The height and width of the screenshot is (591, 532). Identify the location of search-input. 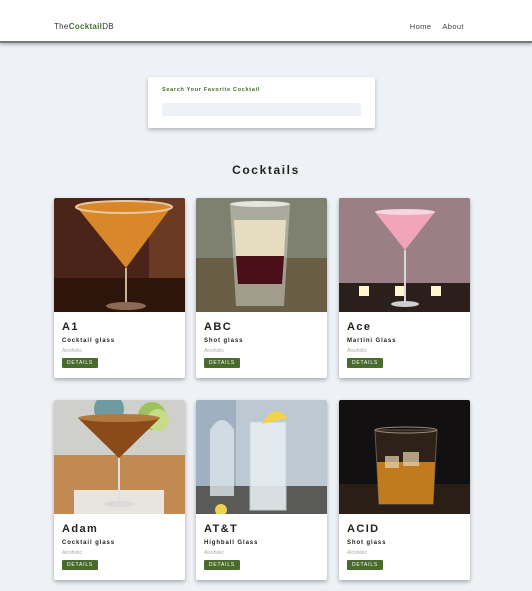
(261, 109).